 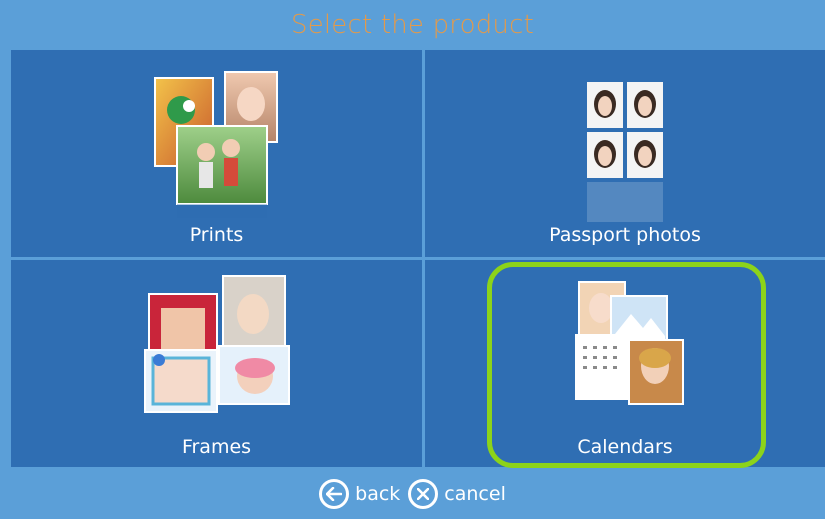 What do you see at coordinates (216, 447) in the screenshot?
I see `tile-frames-label: Frames` at bounding box center [216, 447].